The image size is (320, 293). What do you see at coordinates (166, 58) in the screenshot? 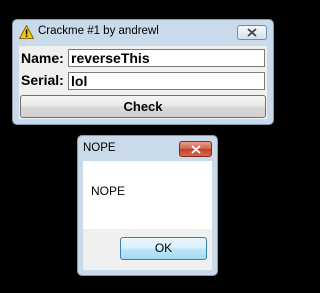
I see `name-input: reverseThis` at bounding box center [166, 58].